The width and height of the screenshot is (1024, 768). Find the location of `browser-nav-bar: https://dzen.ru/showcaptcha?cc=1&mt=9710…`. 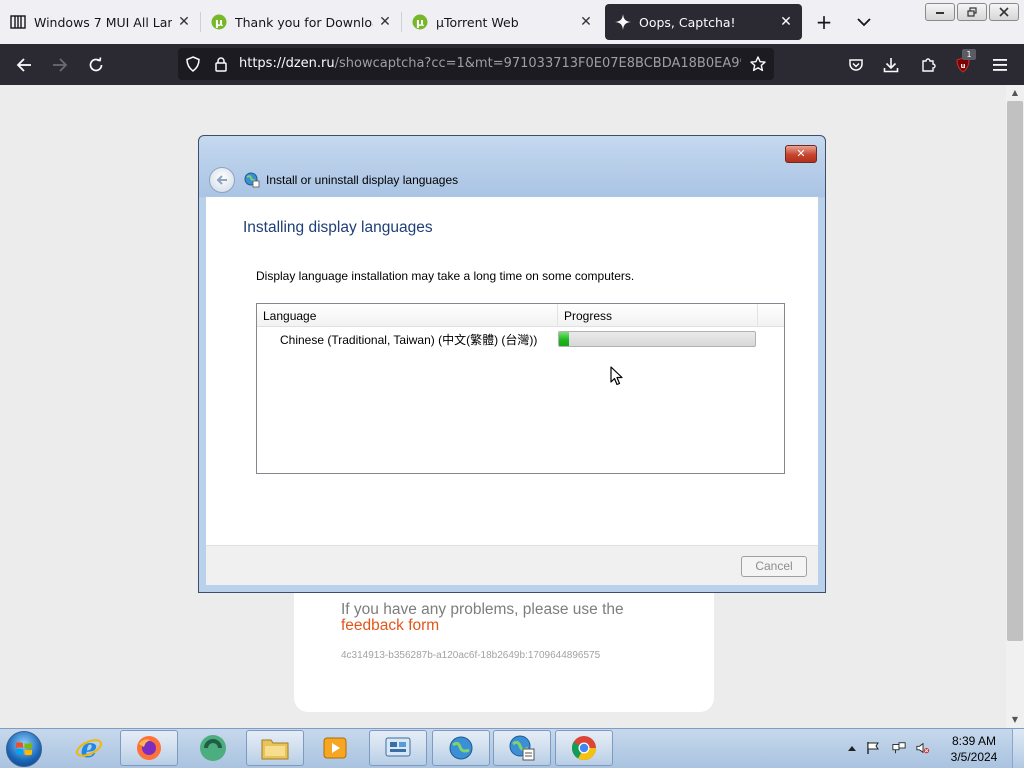

browser-nav-bar: https://dzen.ru/showcaptcha?cc=1&mt=9710… is located at coordinates (512, 64).